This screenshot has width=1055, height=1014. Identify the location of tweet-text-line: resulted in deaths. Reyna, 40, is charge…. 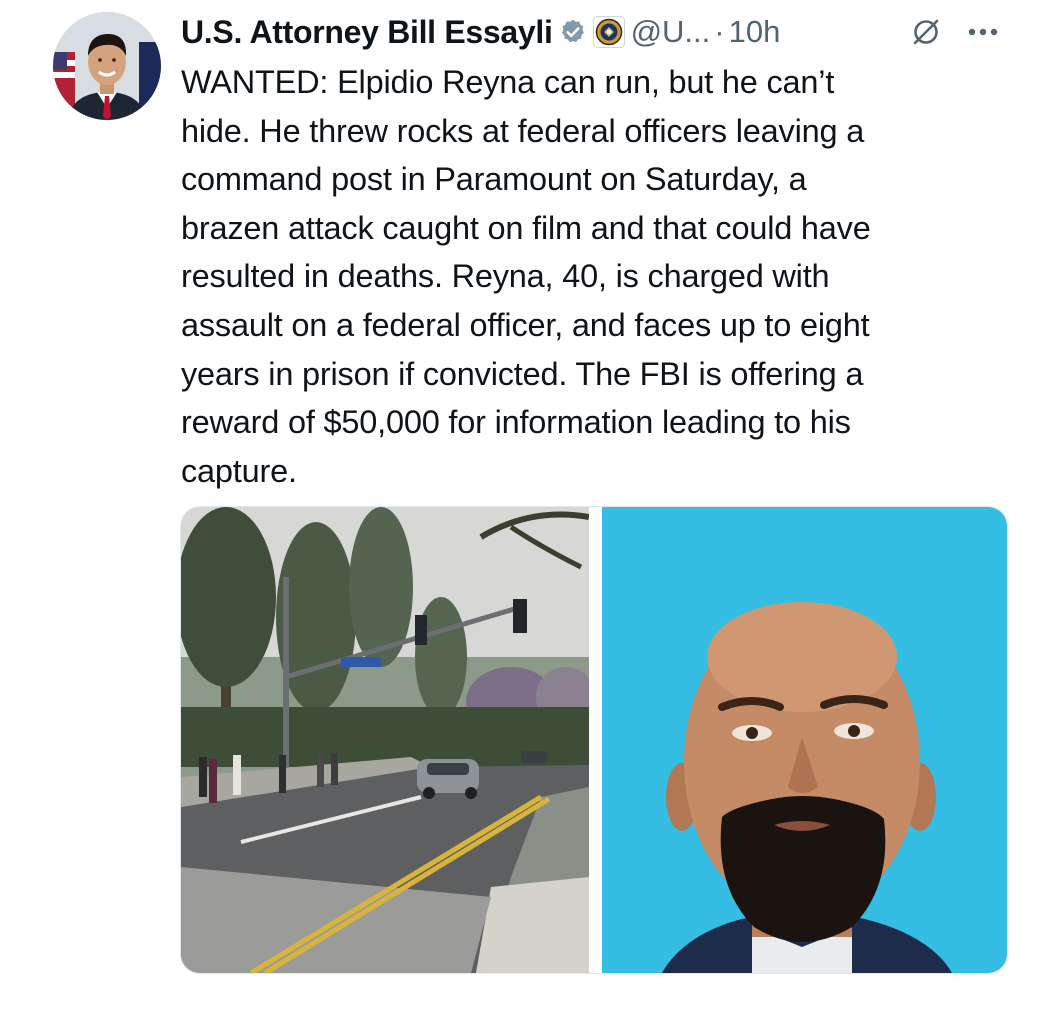
(505, 276).